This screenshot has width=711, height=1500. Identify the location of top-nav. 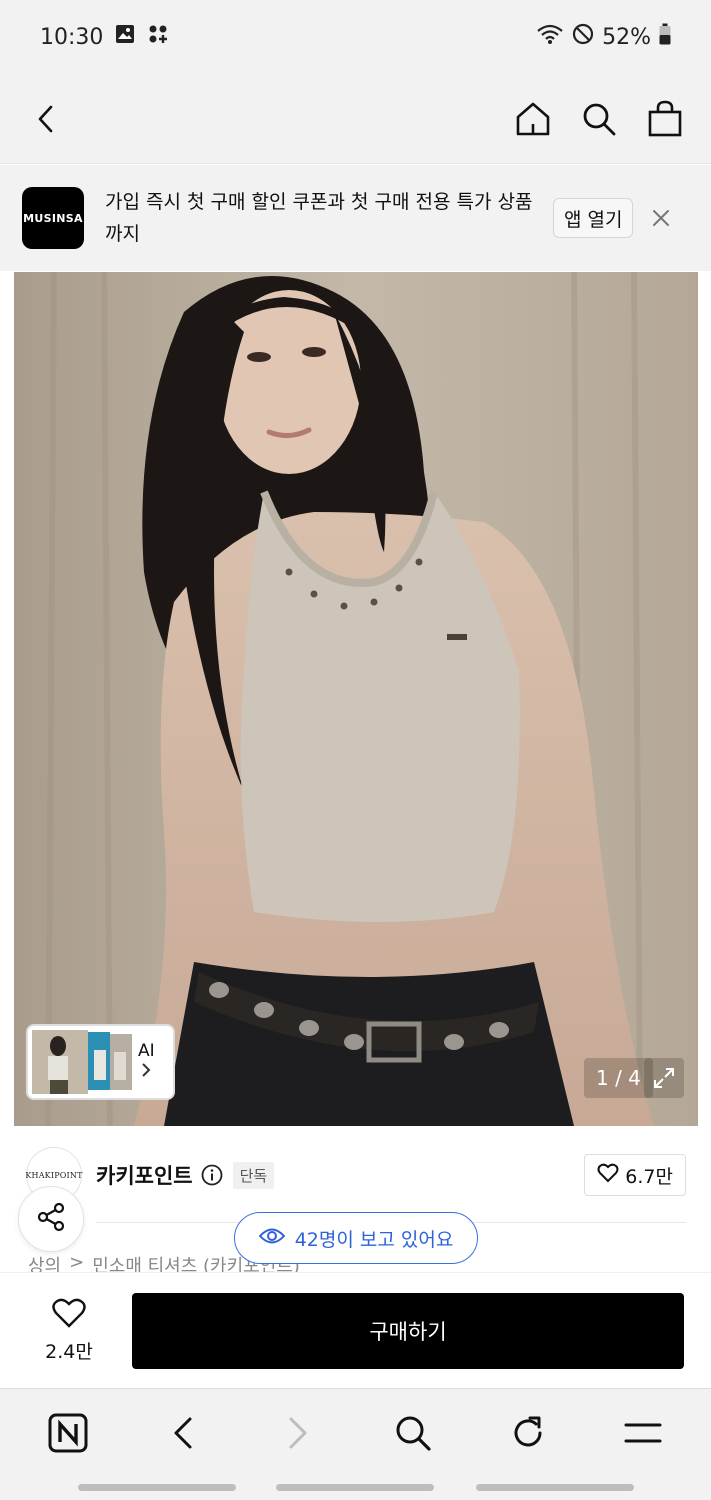
(355, 119).